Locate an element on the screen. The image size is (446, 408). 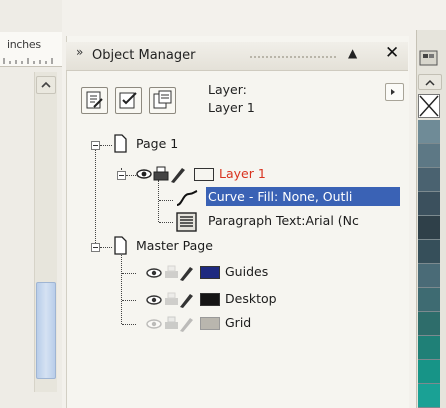
tree-item-curve: Curve - Fill: None, Outli is located at coordinates (280, 196).